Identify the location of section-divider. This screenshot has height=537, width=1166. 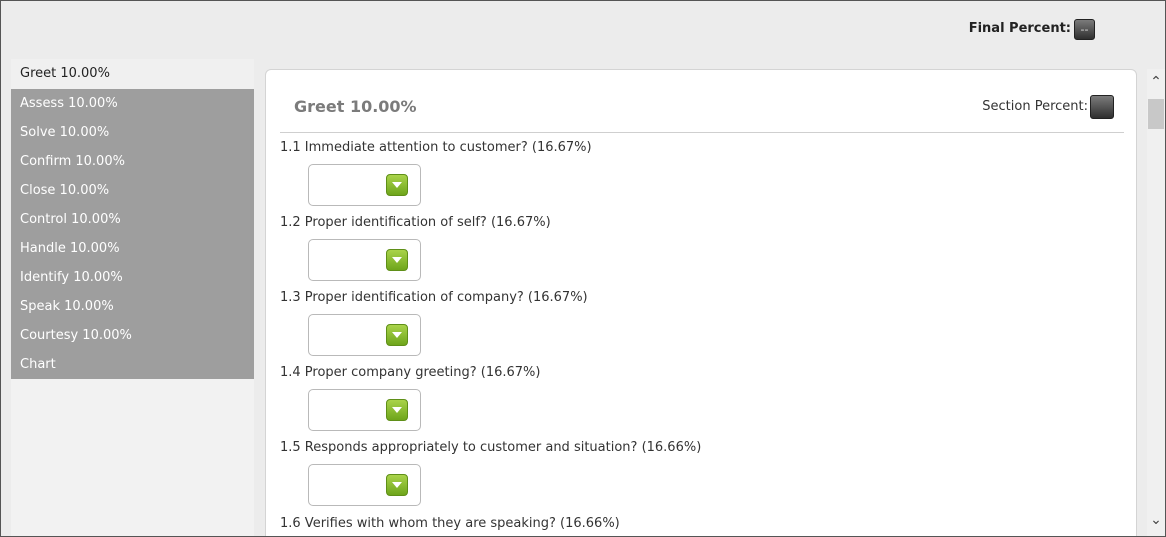
(702, 132).